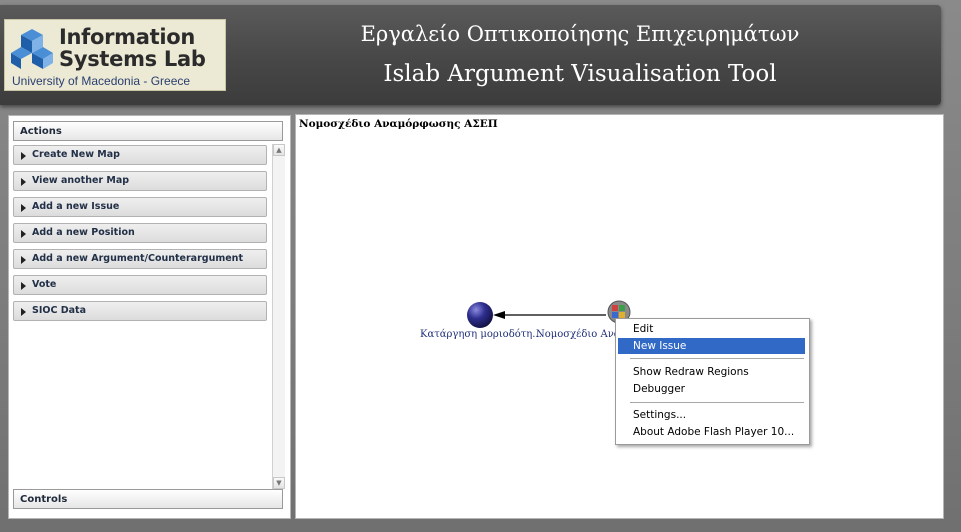 The image size is (961, 532). I want to click on action-label: Add a new Issue, so click(76, 206).